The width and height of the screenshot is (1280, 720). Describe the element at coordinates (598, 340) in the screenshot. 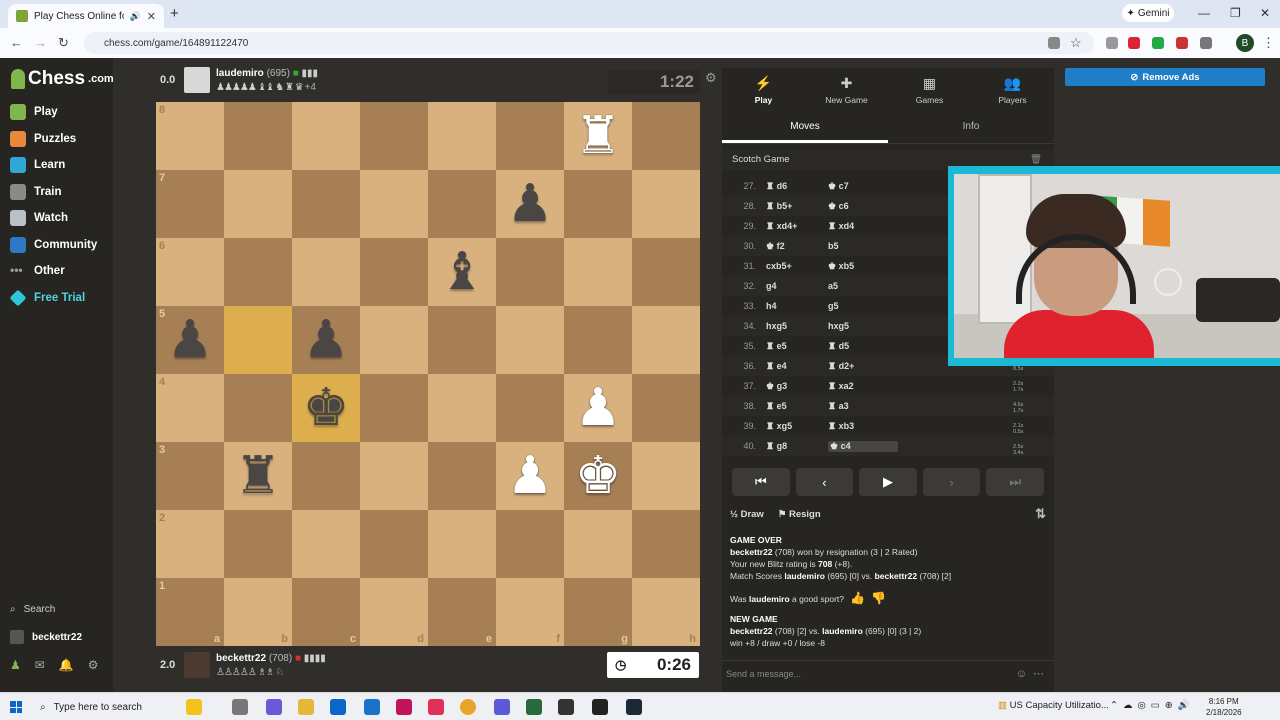

I see `square-g5` at that location.